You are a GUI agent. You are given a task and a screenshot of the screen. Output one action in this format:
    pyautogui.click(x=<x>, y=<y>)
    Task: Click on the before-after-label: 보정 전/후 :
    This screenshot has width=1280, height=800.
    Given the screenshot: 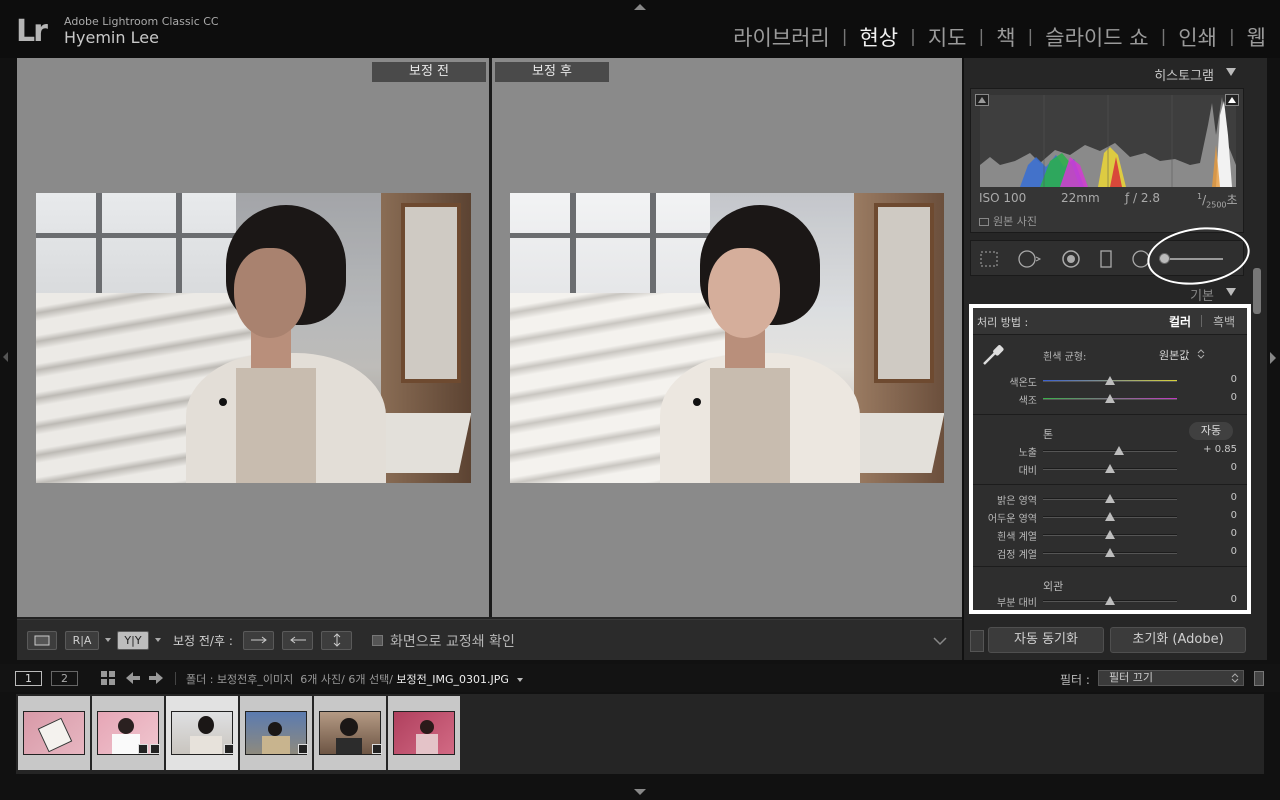 What is the action you would take?
    pyautogui.click(x=203, y=641)
    